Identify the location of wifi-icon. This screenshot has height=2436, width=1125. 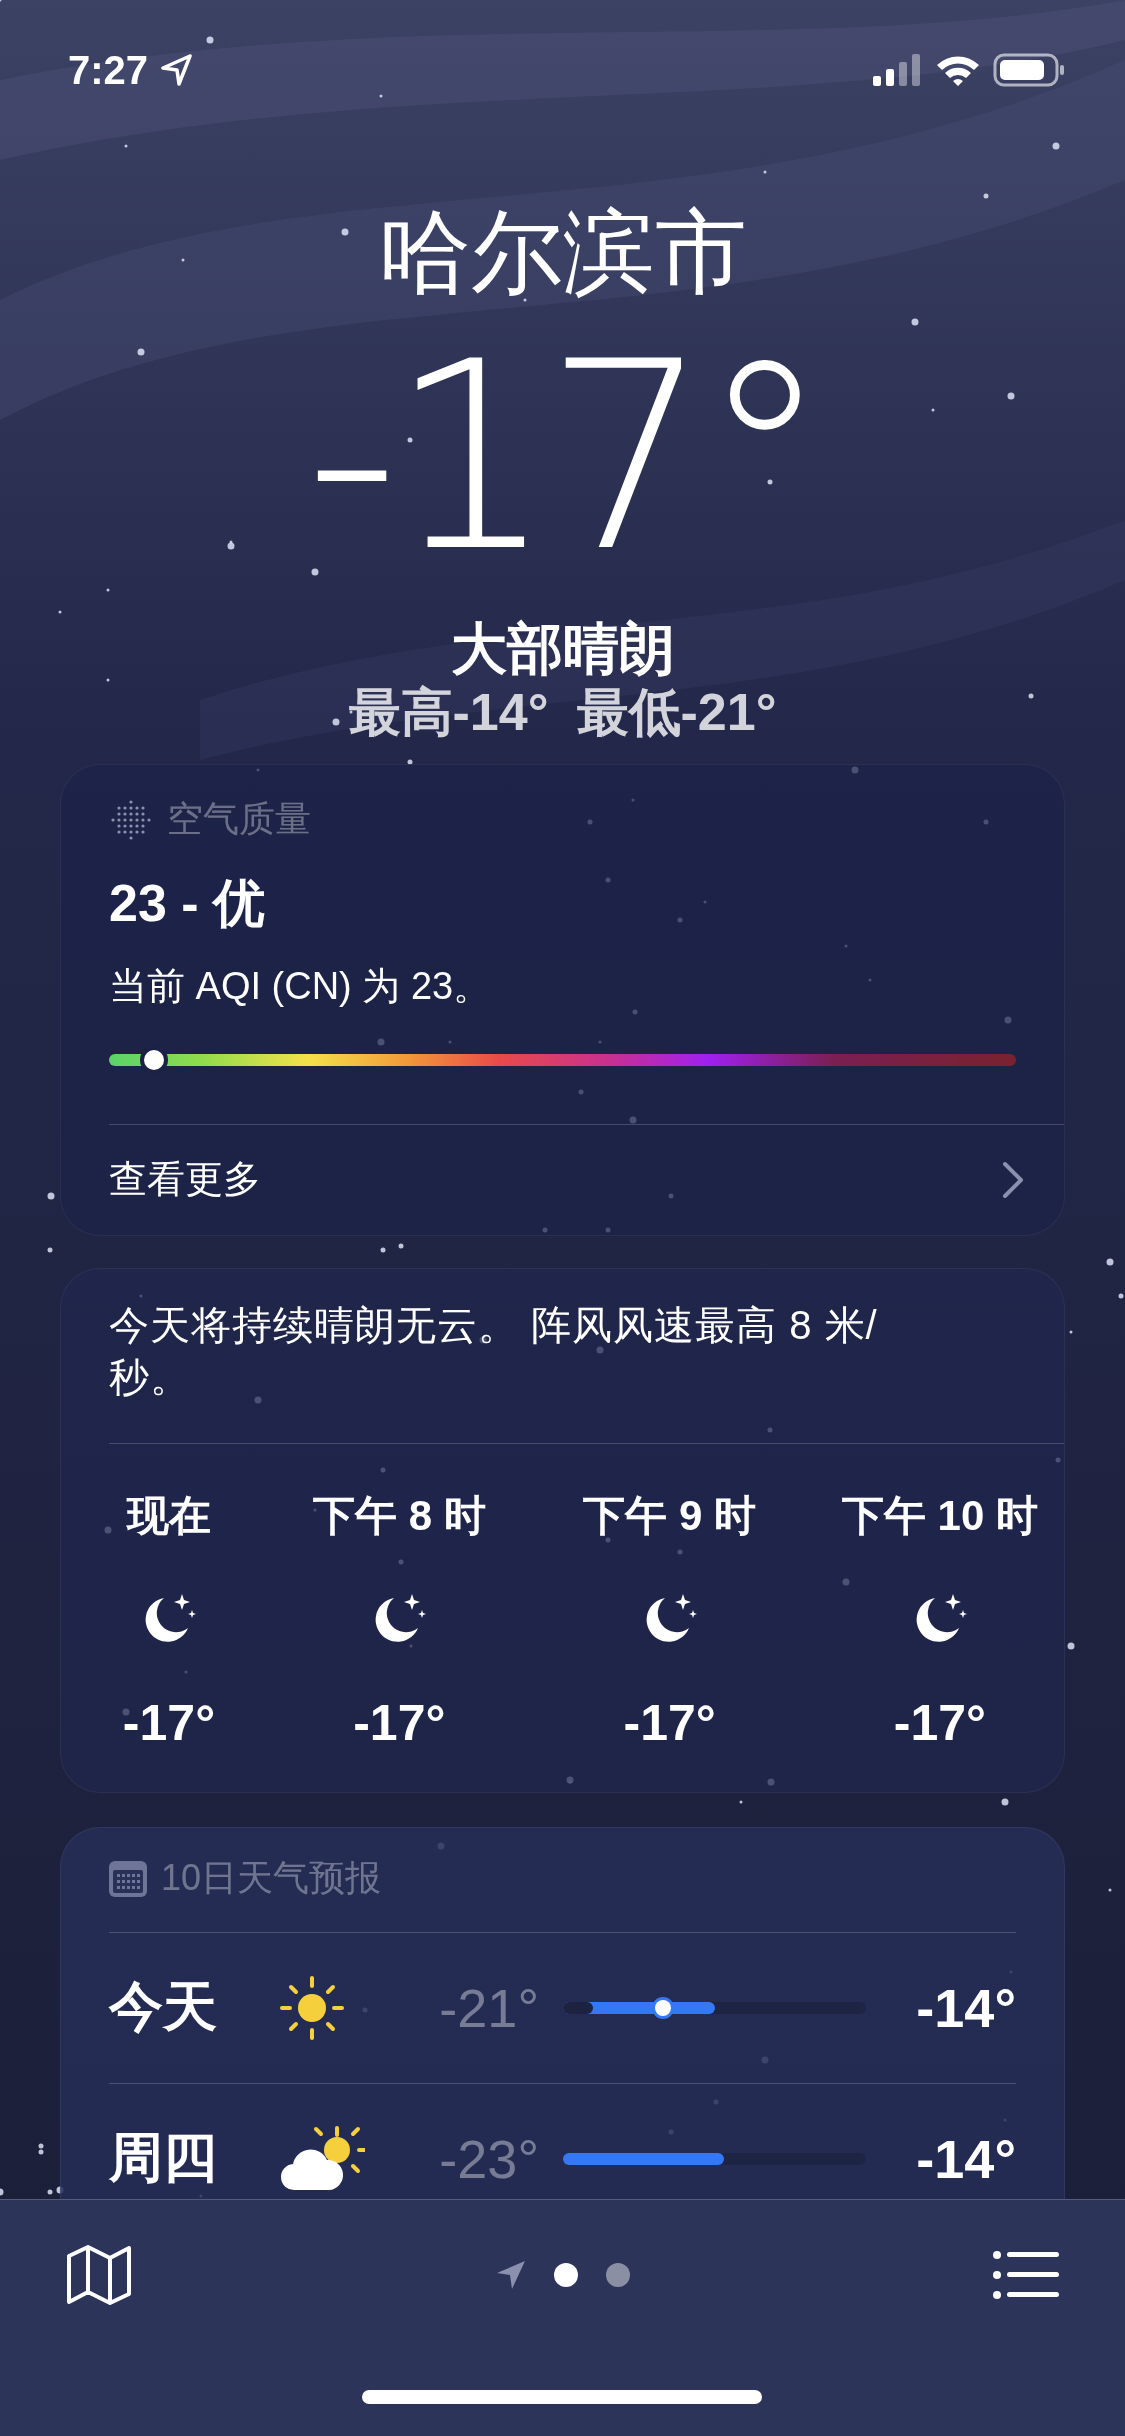
(958, 70).